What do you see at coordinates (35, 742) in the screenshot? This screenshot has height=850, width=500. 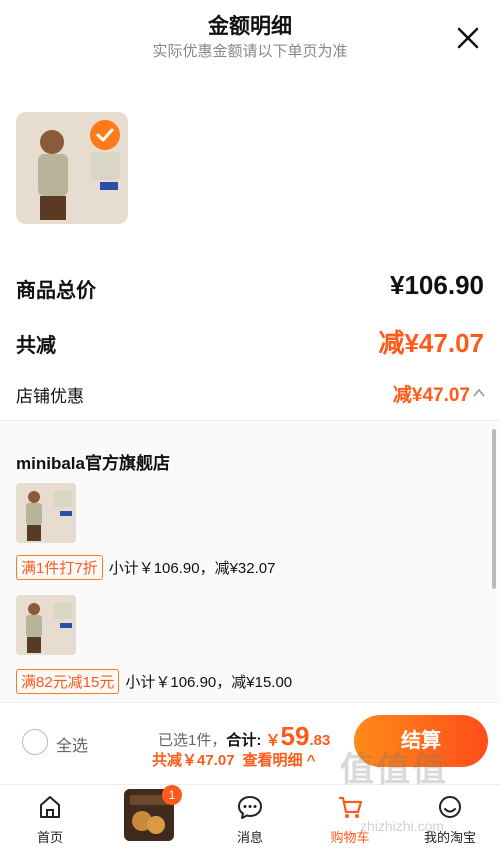 I see `select-all-checkbox` at bounding box center [35, 742].